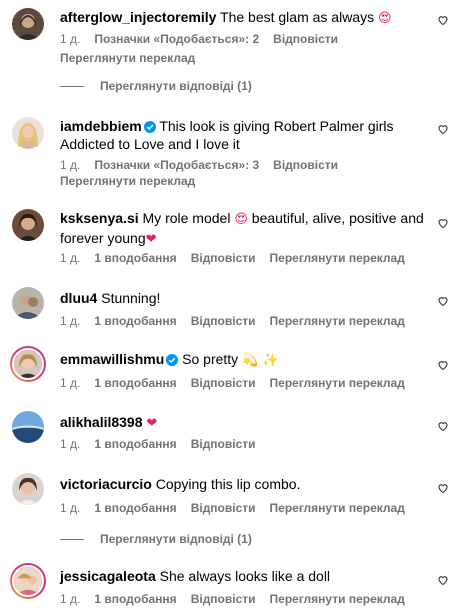  Describe the element at coordinates (101, 422) in the screenshot. I see `comment-username: alikhalil8398` at that location.